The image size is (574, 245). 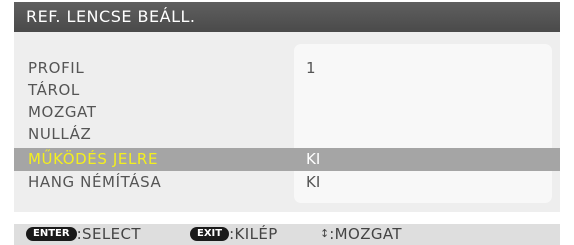 I want to click on enter-hint-text: :SELECT, so click(x=108, y=234).